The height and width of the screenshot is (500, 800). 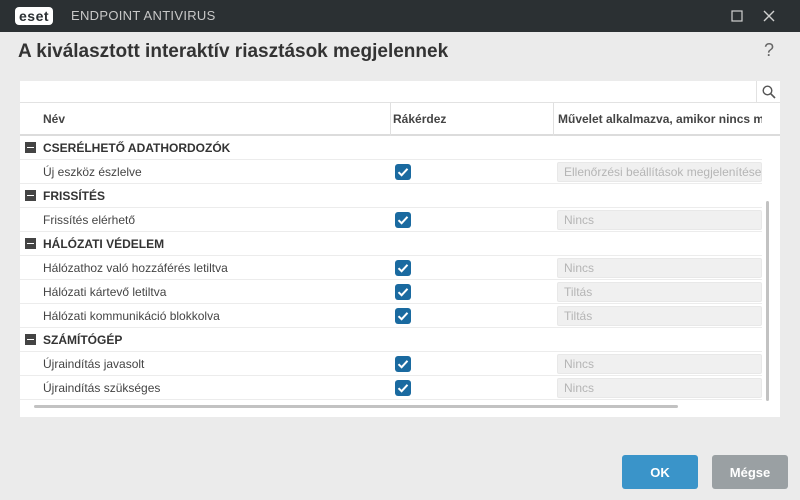 I want to click on alert-name: Hálózati kommunikáció blokkolva, so click(x=131, y=316).